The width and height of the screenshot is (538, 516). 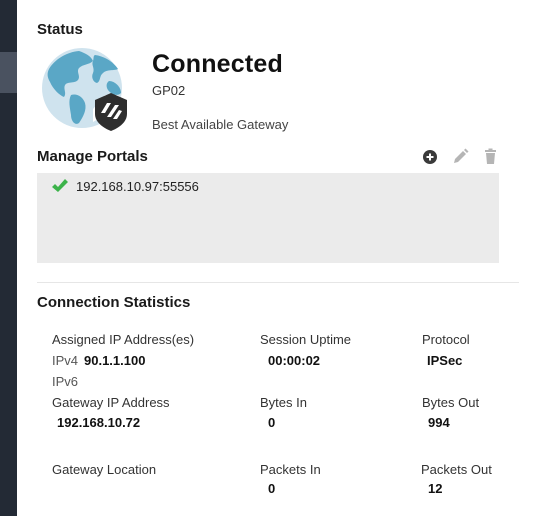 I want to click on check-icon, so click(x=60, y=185).